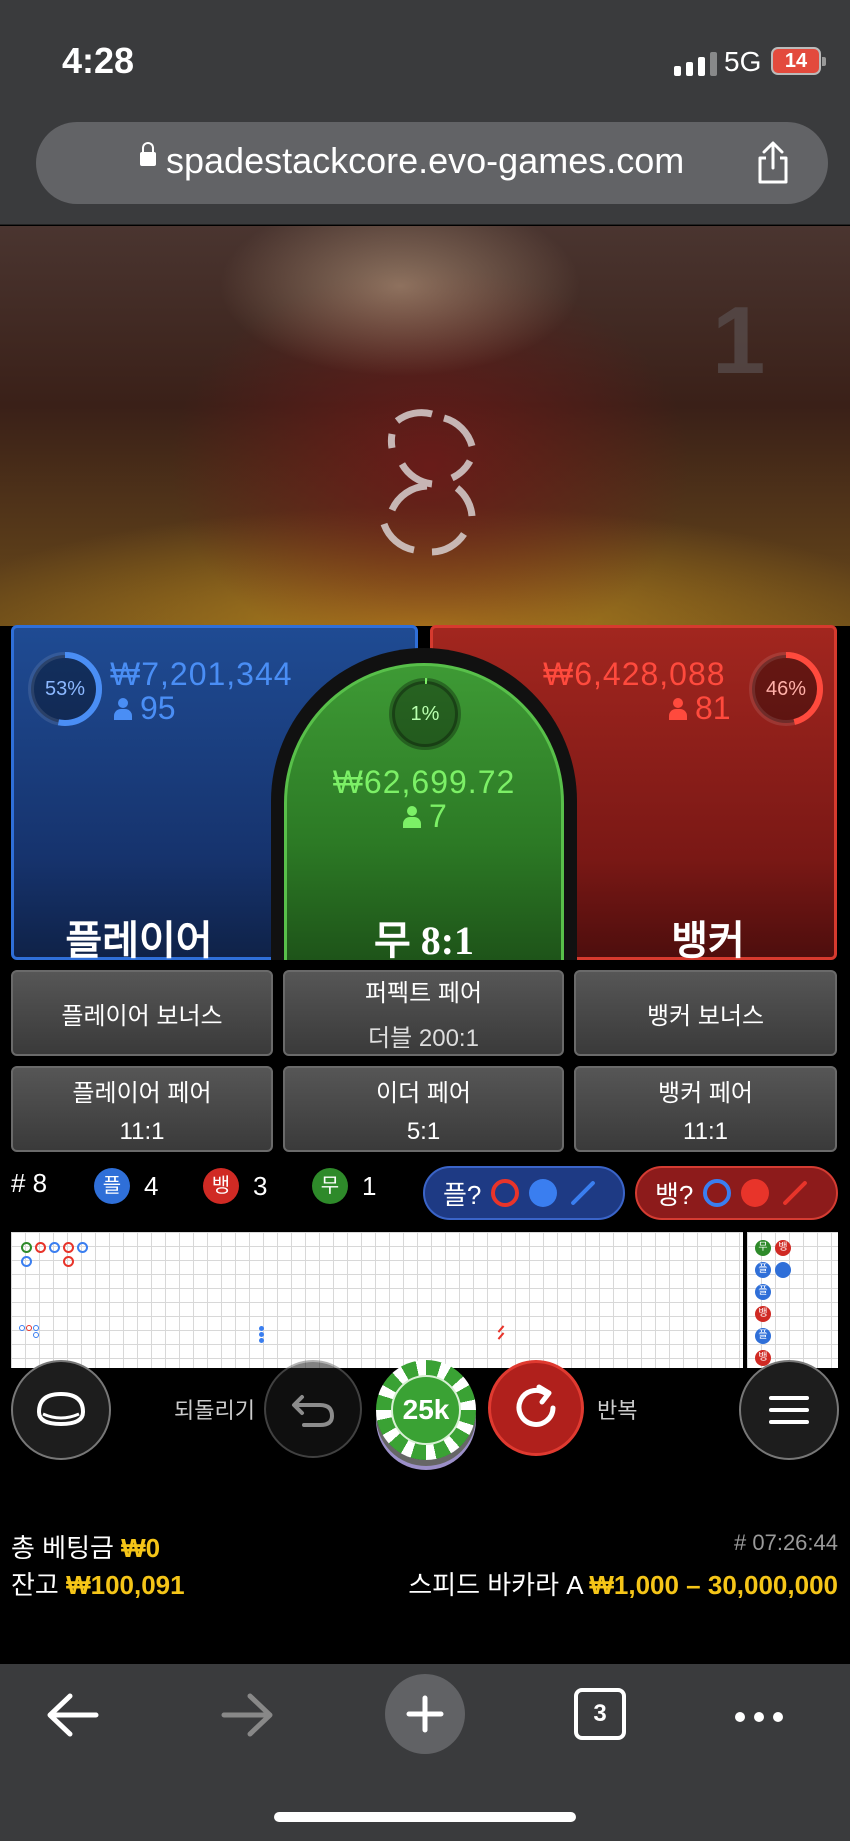  Describe the element at coordinates (674, 1194) in the screenshot. I see `banker-prediction-label: 뱅?` at that location.